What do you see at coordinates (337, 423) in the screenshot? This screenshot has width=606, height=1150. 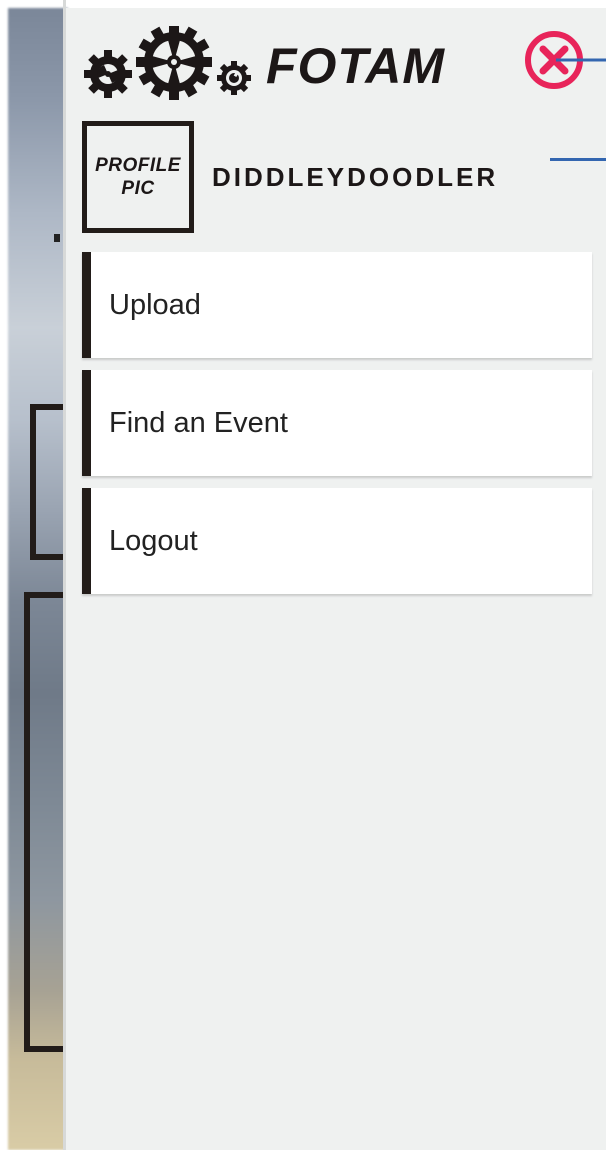 I see `menu-item-find-event: Find an Event` at bounding box center [337, 423].